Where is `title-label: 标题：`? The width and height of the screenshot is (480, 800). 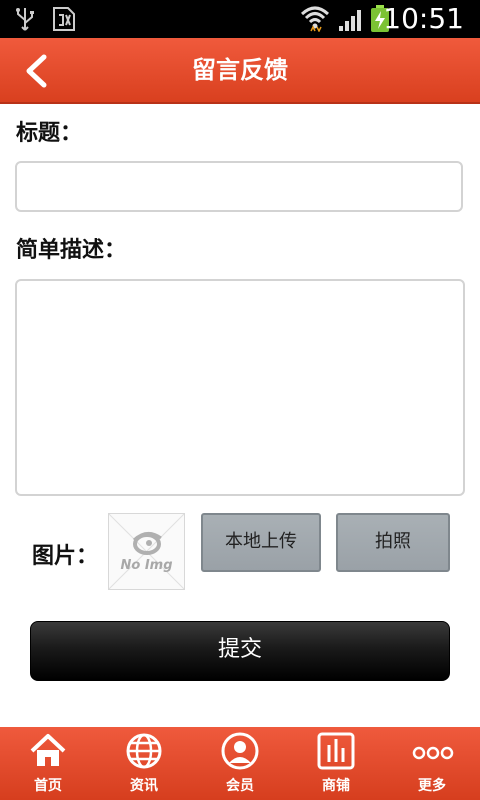
title-label: 标题： is located at coordinates (49, 133).